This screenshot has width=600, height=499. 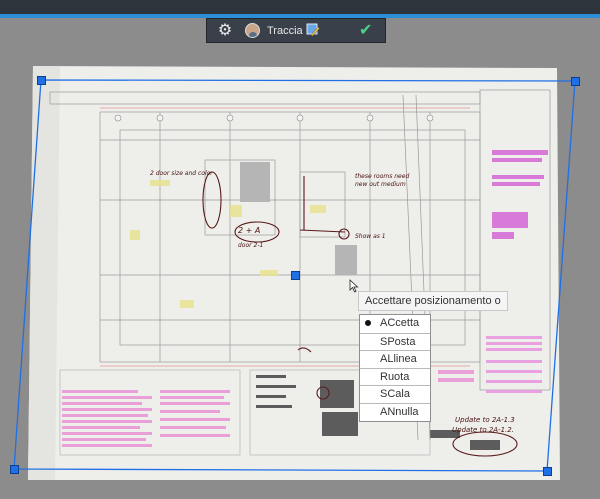 I want to click on menu-item-label: SPosta, so click(x=398, y=341).